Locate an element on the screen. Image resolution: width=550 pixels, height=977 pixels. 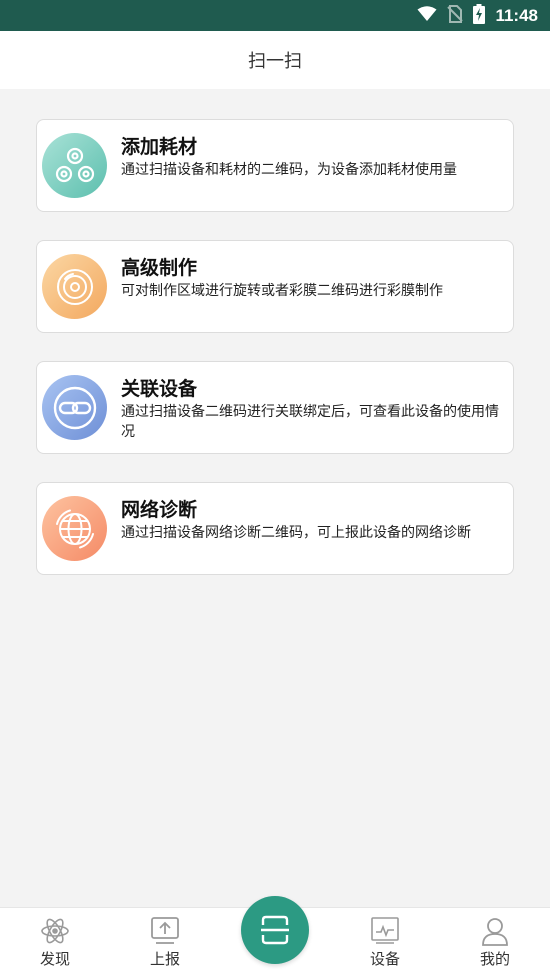
card-add-consumables: 添加耗材 通过扫描设备和耗材的二维码，为设备添加耗材使用量 is located at coordinates (275, 165).